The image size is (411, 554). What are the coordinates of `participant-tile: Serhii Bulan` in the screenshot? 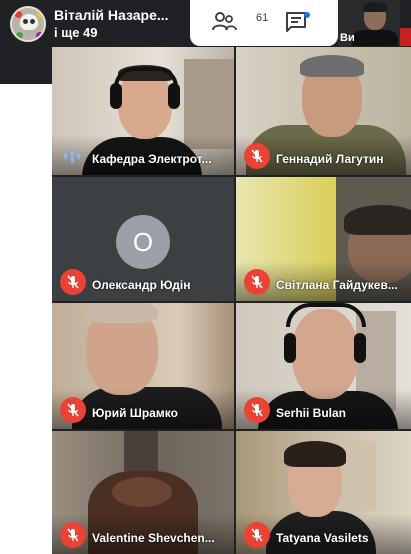 It's located at (323, 366).